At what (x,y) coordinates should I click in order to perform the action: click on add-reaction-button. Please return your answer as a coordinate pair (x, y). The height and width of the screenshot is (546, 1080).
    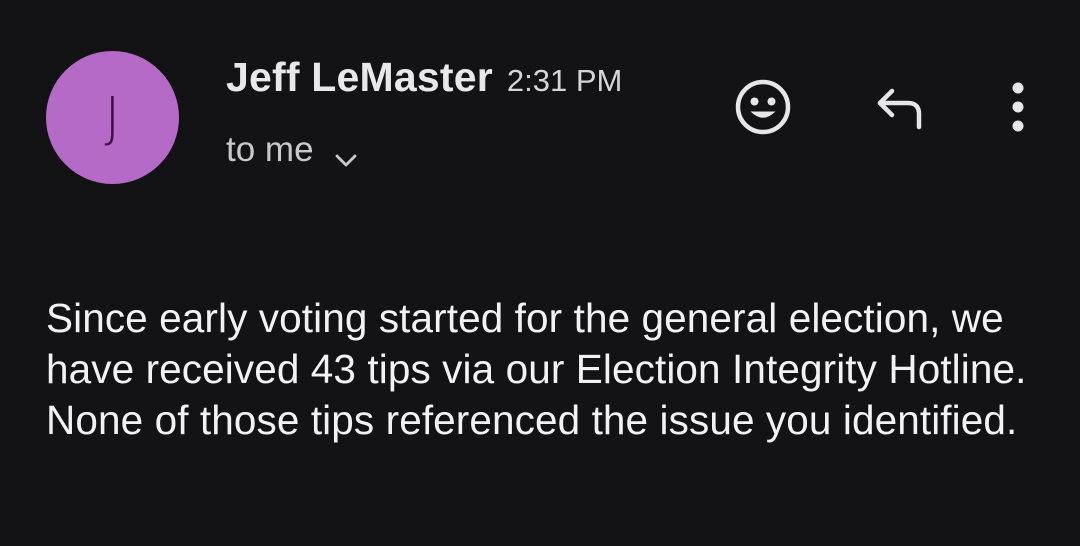
    Looking at the image, I should click on (763, 109).